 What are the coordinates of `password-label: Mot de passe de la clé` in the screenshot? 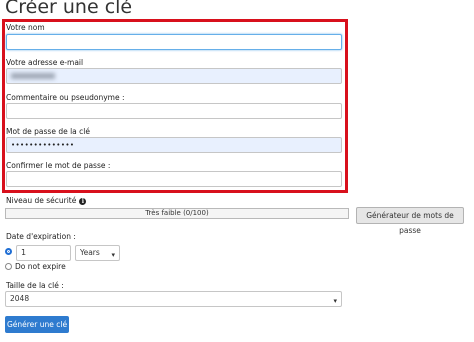 It's located at (48, 131).